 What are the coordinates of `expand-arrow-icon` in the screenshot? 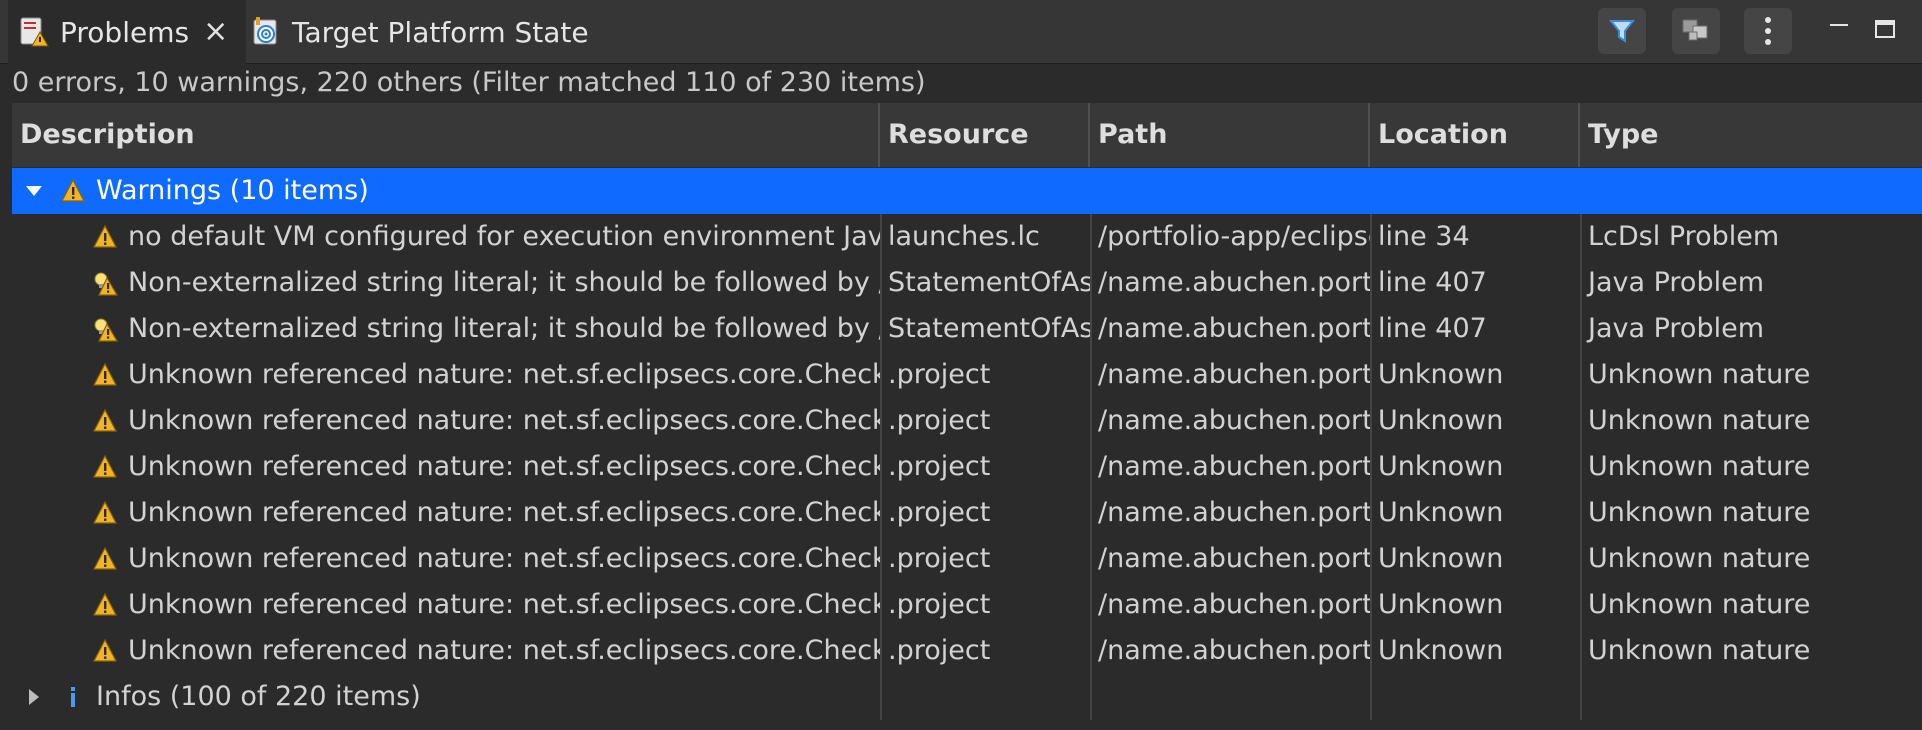 It's located at (34, 191).